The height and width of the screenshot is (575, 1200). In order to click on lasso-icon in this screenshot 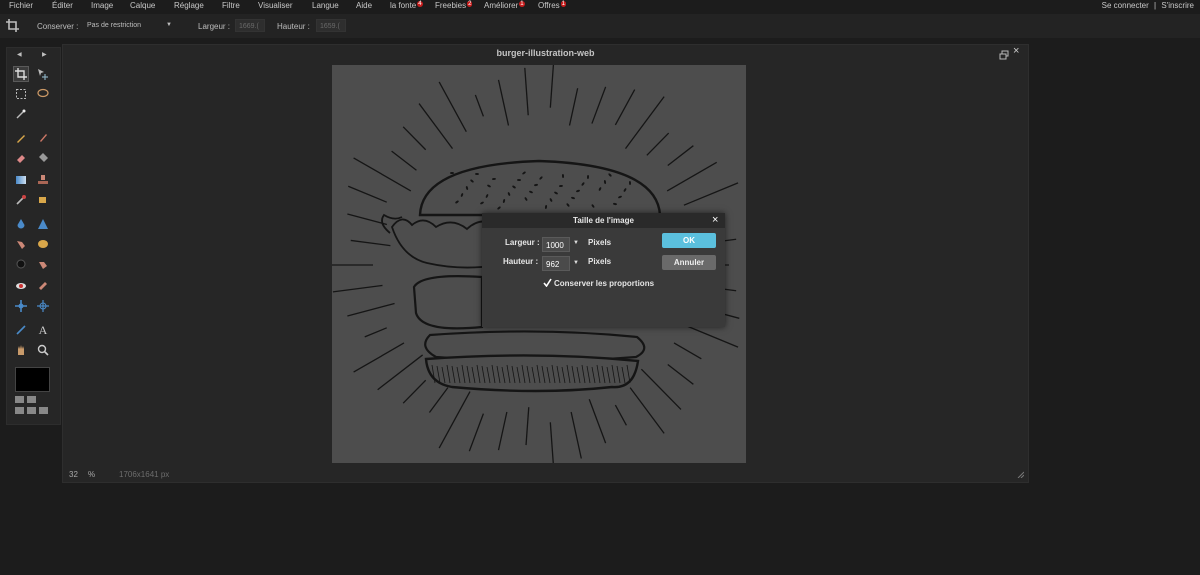, I will do `click(43, 93)`.